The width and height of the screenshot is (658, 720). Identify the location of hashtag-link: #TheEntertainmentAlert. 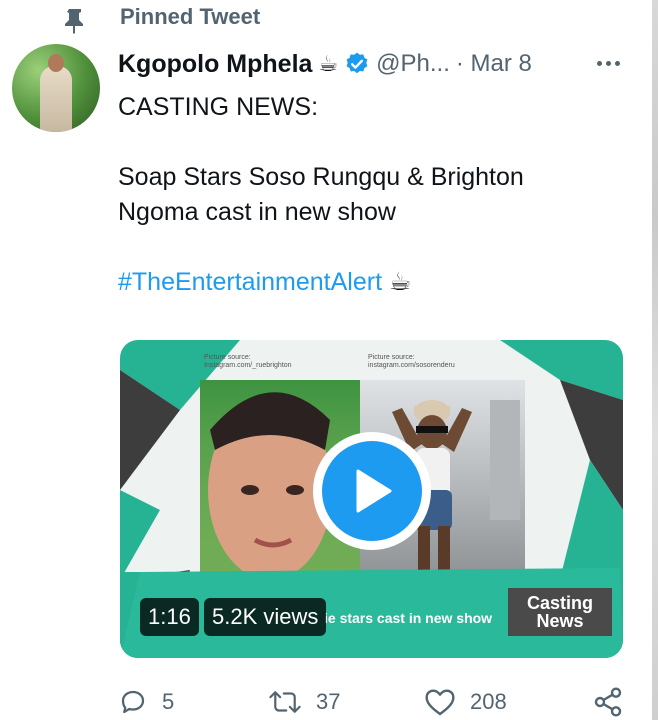
(250, 282).